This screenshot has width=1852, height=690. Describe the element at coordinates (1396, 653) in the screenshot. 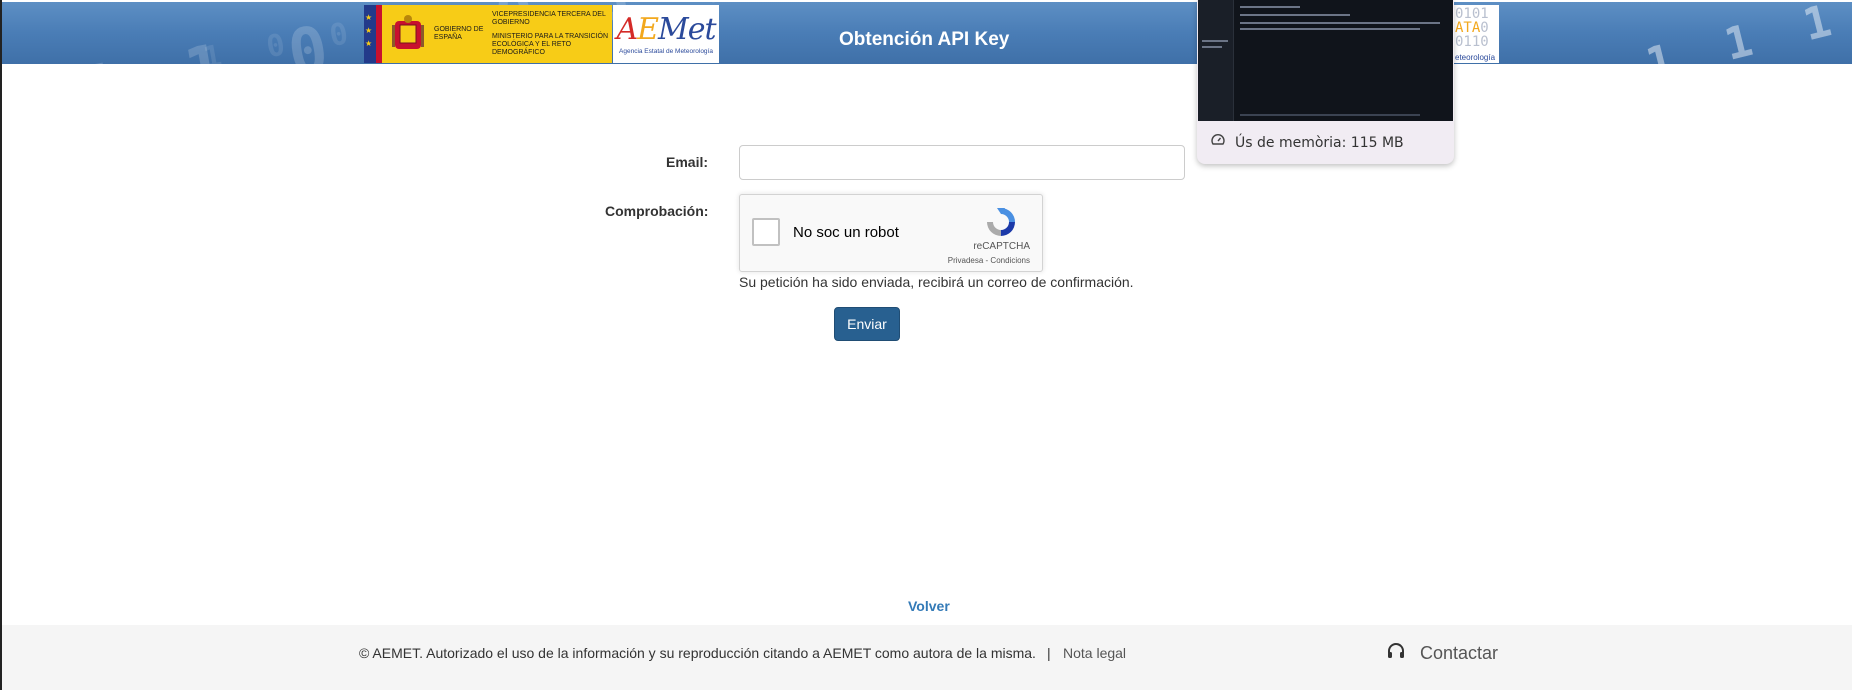

I see `headset-icon` at that location.